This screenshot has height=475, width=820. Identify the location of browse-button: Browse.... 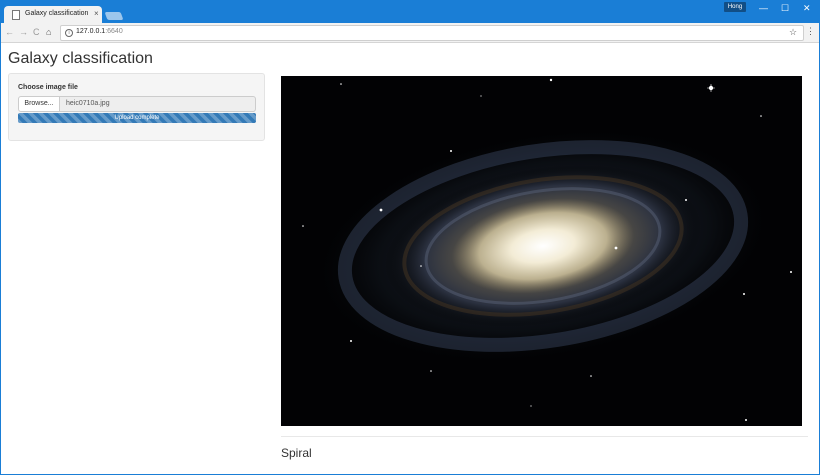
(39, 104).